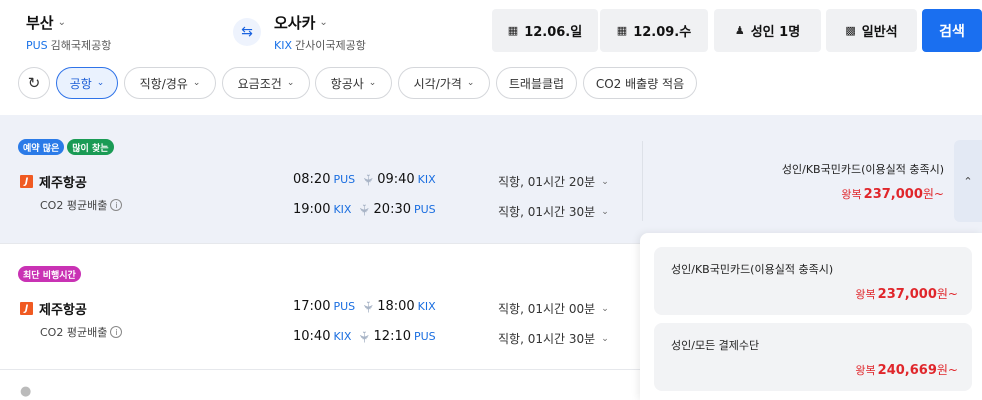 This screenshot has width=982, height=400. I want to click on swap-route-button: ⇆, so click(247, 32).